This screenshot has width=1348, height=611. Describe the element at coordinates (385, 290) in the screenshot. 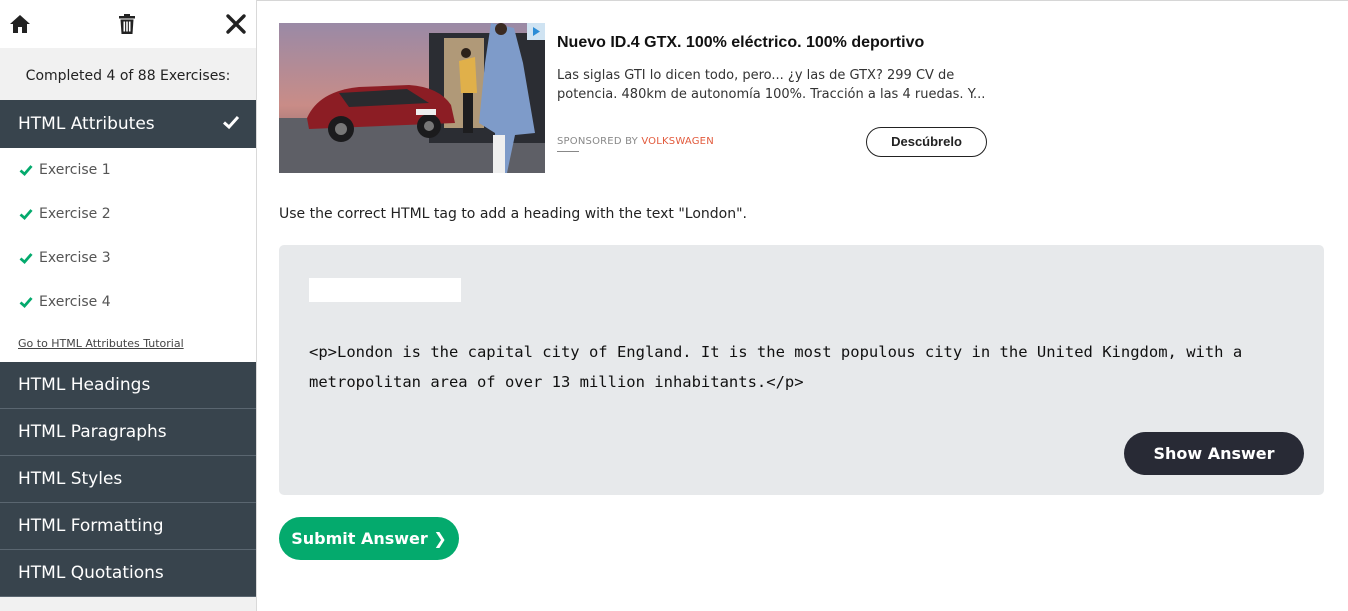

I see `answer-input` at that location.